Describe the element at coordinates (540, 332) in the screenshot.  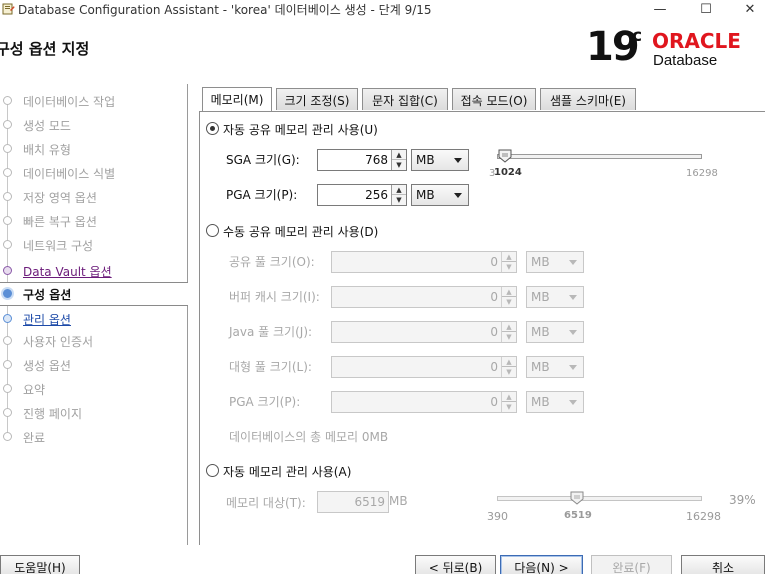
I see `java-pool-unit: MB` at that location.